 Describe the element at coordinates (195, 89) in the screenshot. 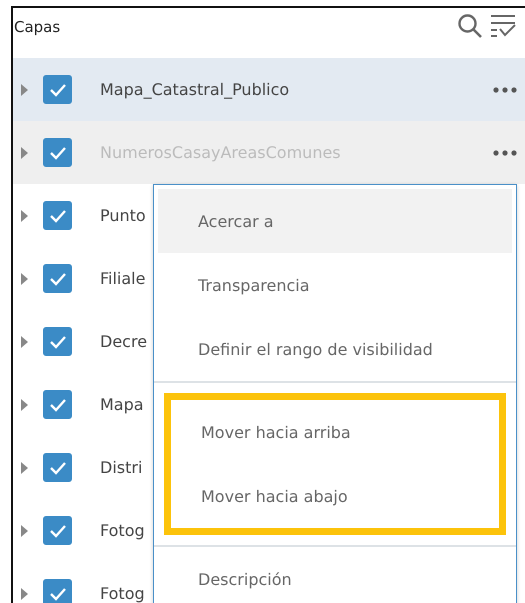

I see `layer-name: Mapa_Catastral_Publico` at that location.